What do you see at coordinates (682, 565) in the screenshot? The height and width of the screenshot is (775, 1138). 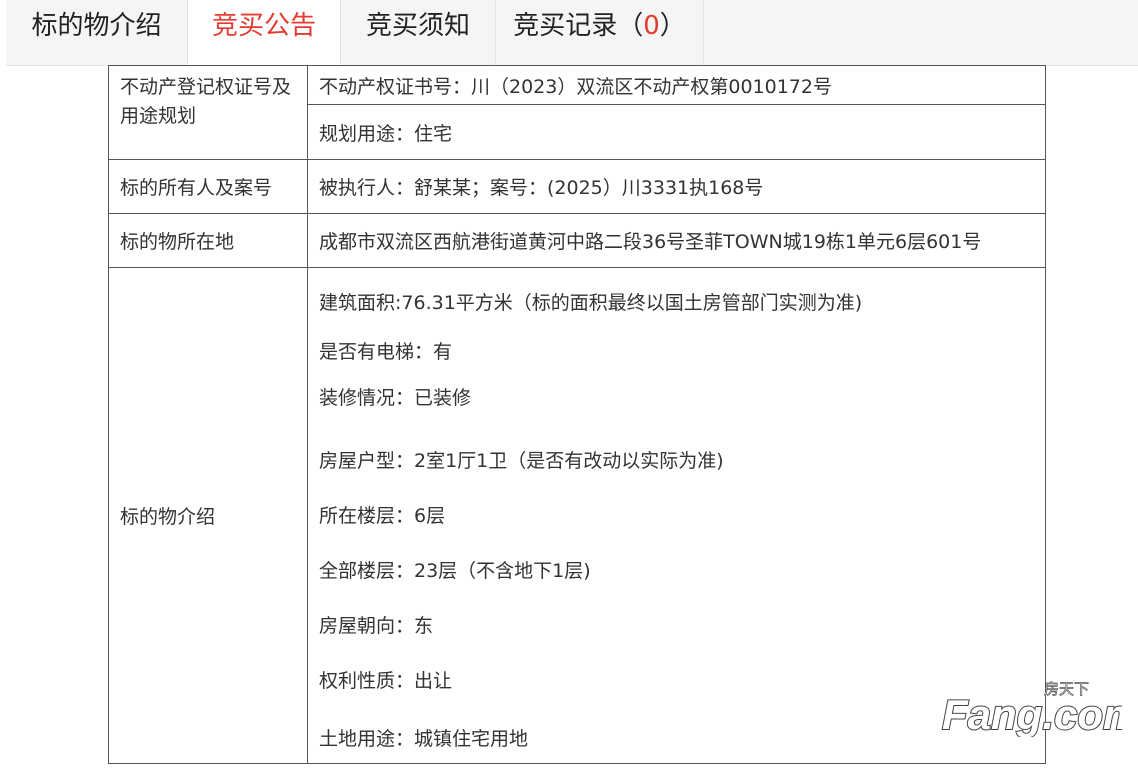 I see `detail-total-floors: 全部楼层：23层（不含地下1层)` at bounding box center [682, 565].